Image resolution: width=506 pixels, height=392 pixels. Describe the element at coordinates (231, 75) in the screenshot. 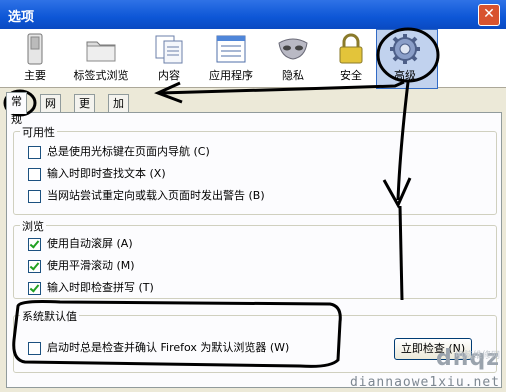

I see `toolbar-label: 应用程序` at that location.